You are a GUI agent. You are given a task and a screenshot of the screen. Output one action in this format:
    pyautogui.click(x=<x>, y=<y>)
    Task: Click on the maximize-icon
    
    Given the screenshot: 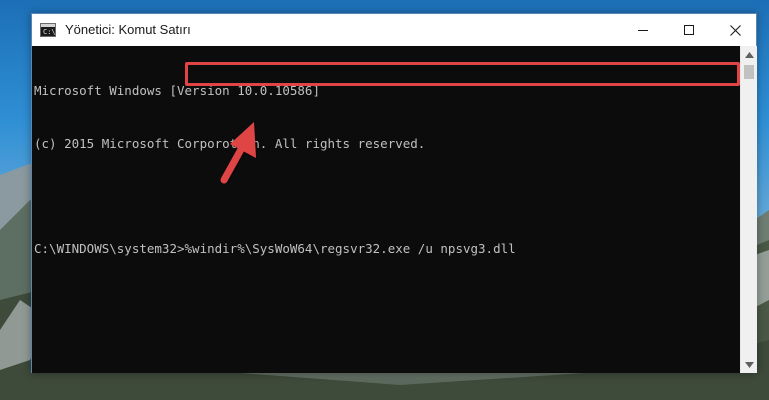 What is the action you would take?
    pyautogui.click(x=689, y=30)
    